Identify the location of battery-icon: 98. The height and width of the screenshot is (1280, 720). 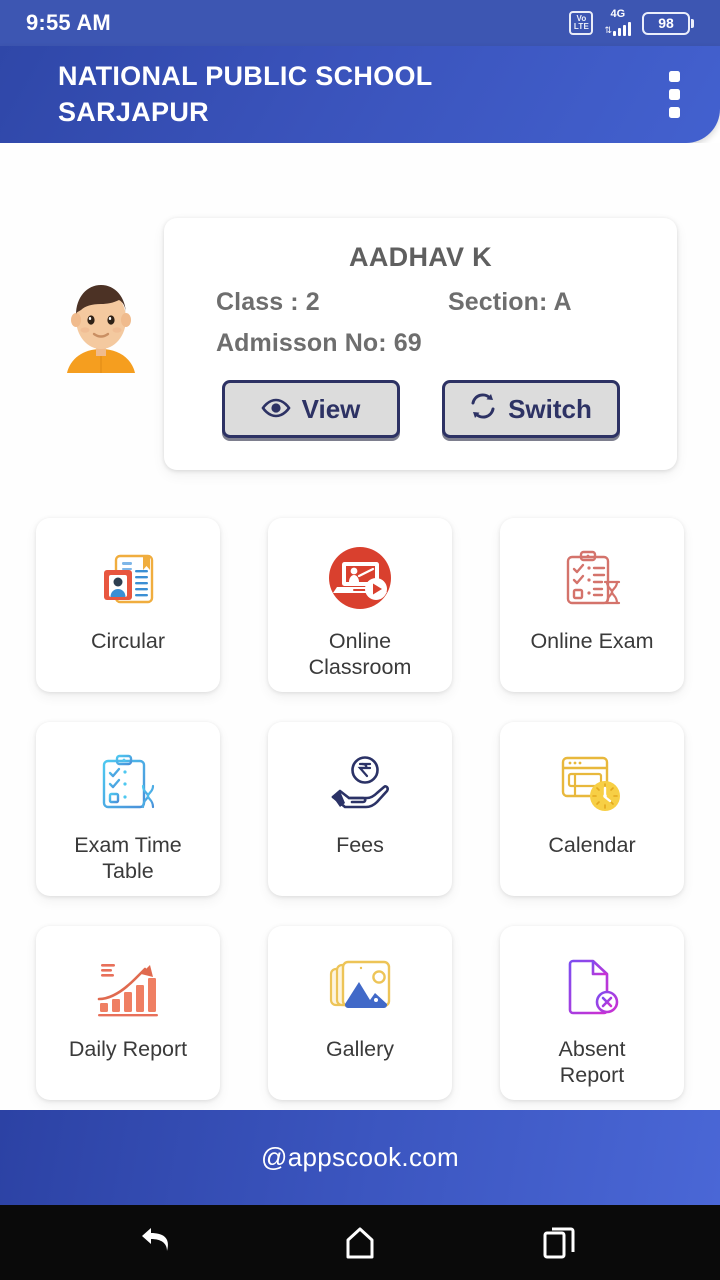
(668, 23).